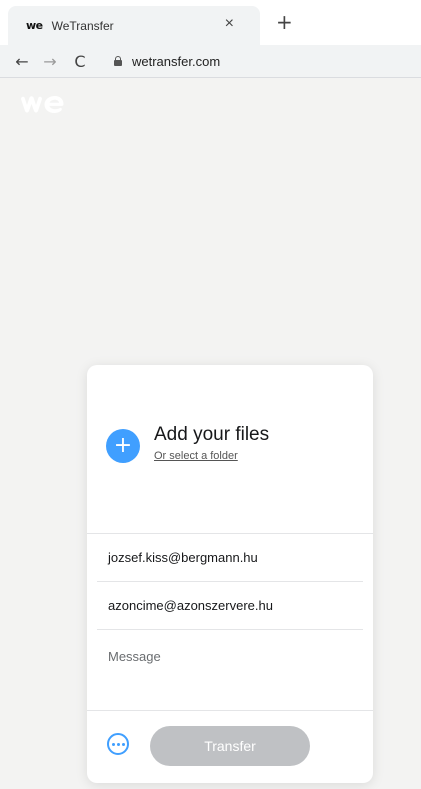  What do you see at coordinates (230, 710) in the screenshot?
I see `divider` at bounding box center [230, 710].